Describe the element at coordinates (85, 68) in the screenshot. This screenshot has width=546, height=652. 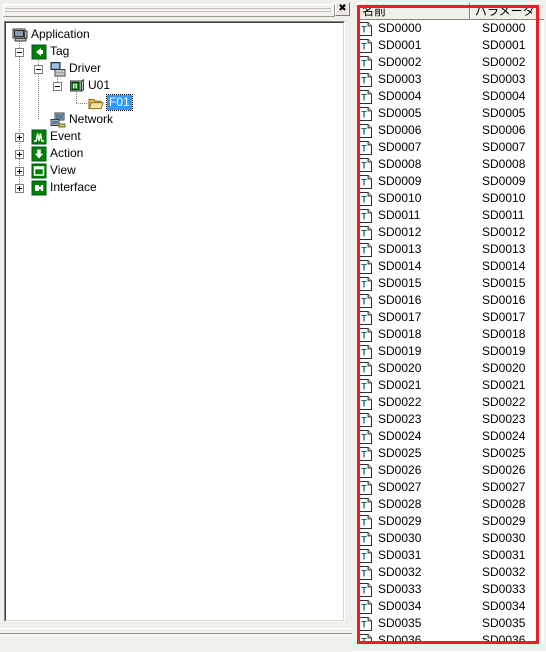
I see `tree-node-label: Driver` at that location.